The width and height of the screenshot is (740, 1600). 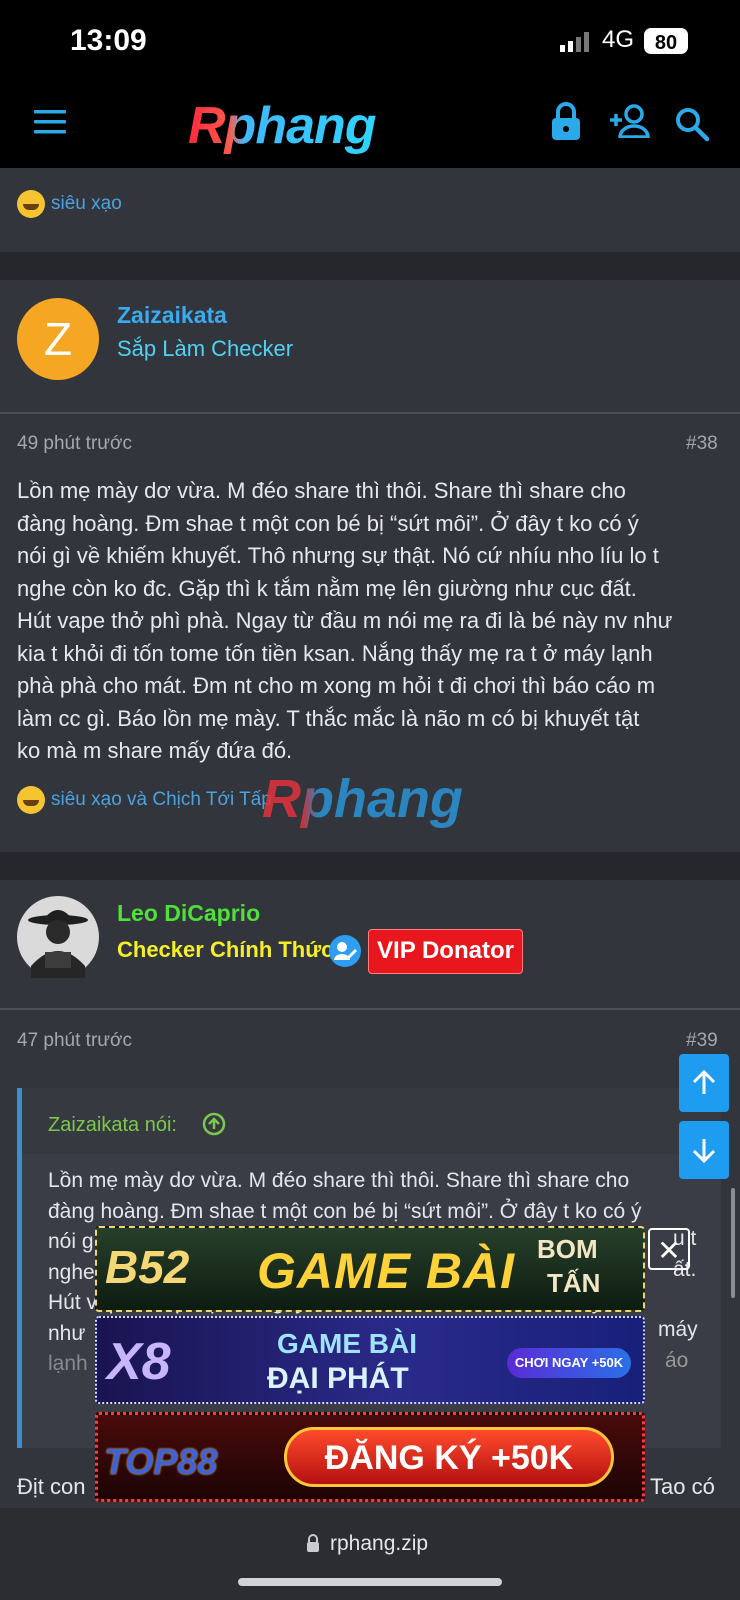 I want to click on ad-brand: B52, so click(x=147, y=1267).